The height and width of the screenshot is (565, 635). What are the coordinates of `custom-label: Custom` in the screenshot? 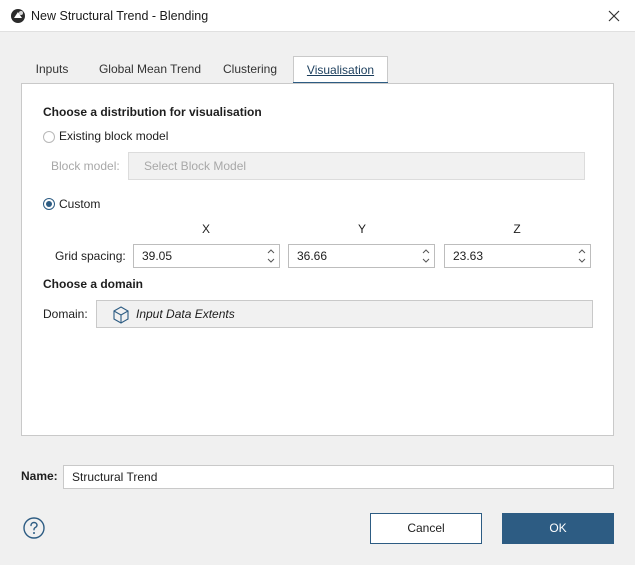 It's located at (80, 204).